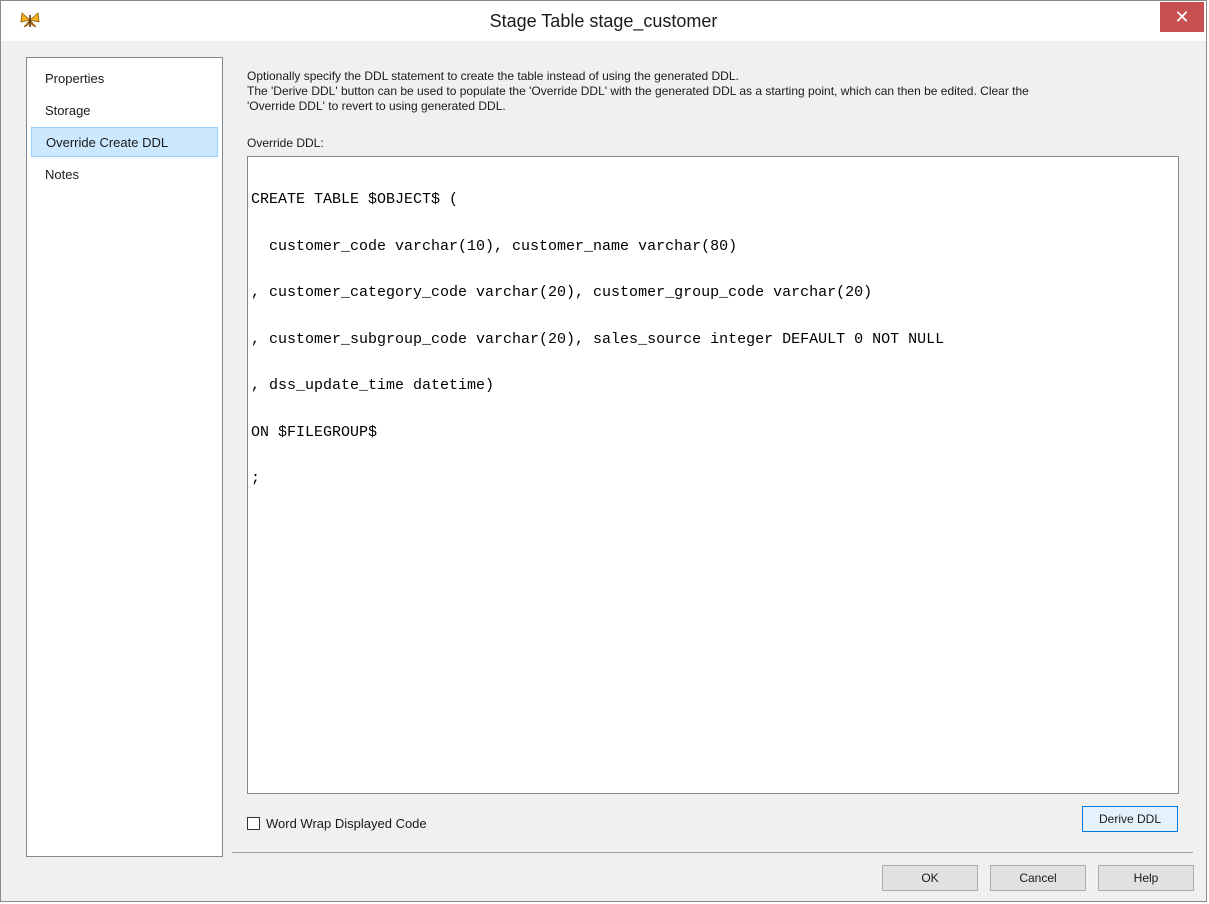 The height and width of the screenshot is (904, 1209). Describe the element at coordinates (1146, 878) in the screenshot. I see `help-button: Help` at that location.